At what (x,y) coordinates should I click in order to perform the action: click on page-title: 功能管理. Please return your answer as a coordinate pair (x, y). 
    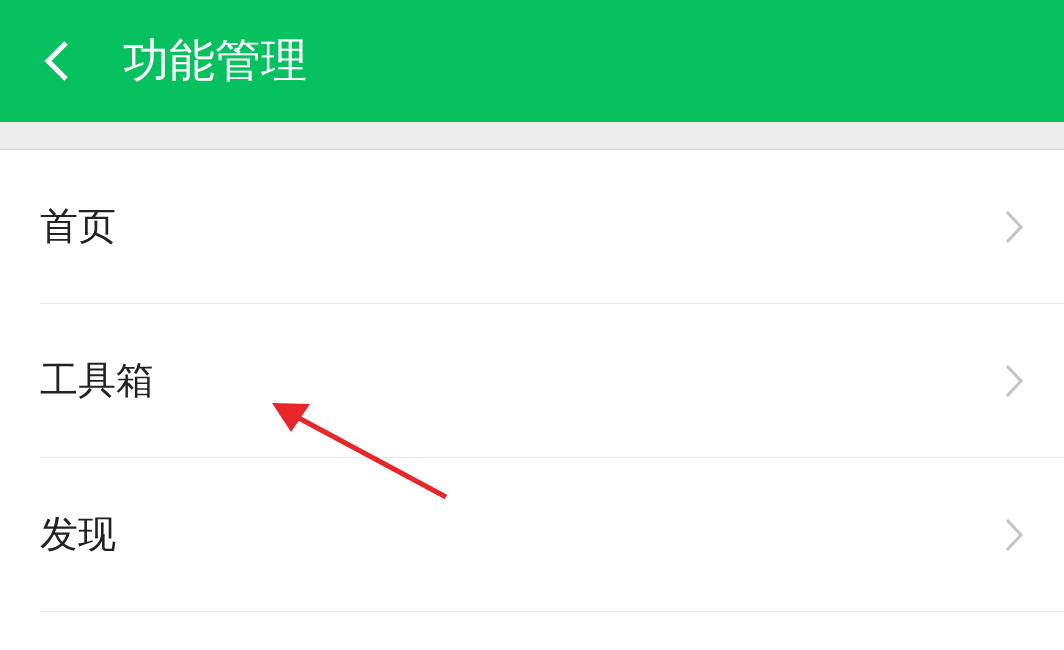
    Looking at the image, I should click on (215, 60).